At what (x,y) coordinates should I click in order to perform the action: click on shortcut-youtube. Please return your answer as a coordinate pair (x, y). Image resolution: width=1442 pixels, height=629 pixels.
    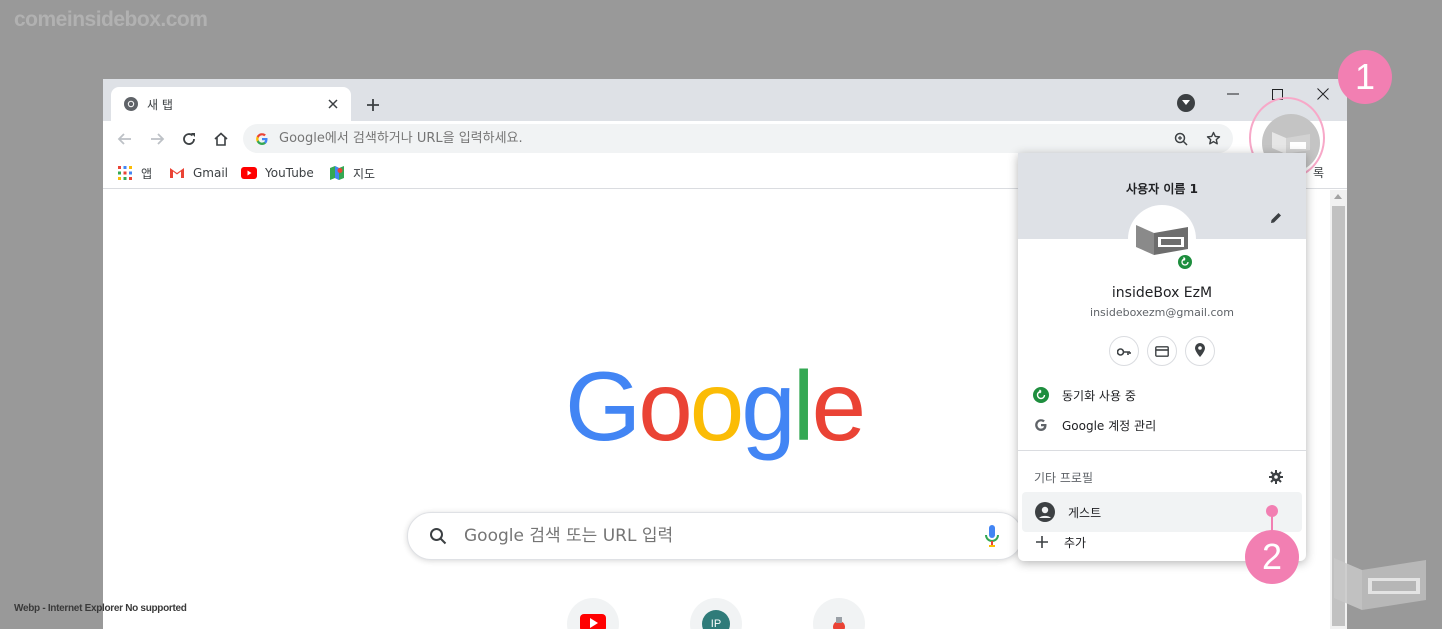
    Looking at the image, I should click on (593, 613).